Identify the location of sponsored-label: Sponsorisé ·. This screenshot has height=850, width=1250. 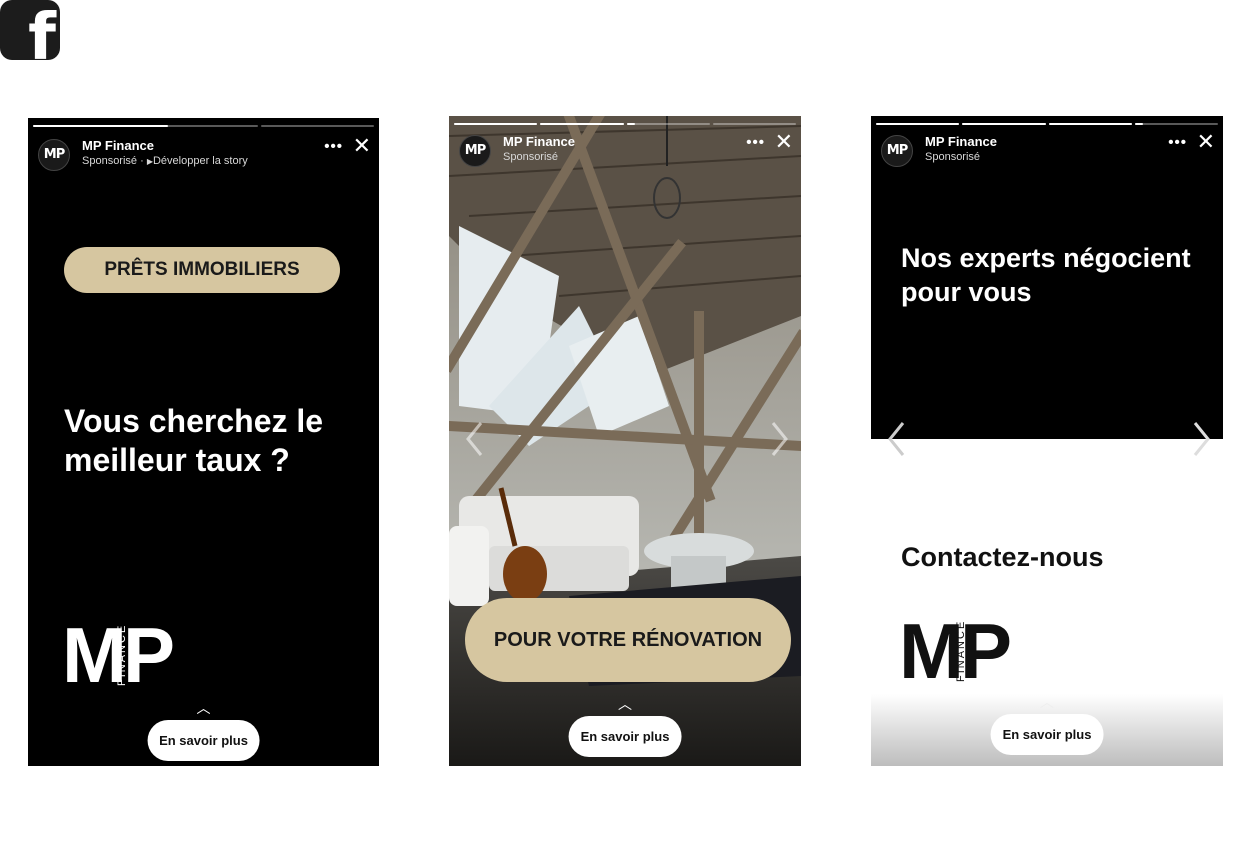
(113, 161).